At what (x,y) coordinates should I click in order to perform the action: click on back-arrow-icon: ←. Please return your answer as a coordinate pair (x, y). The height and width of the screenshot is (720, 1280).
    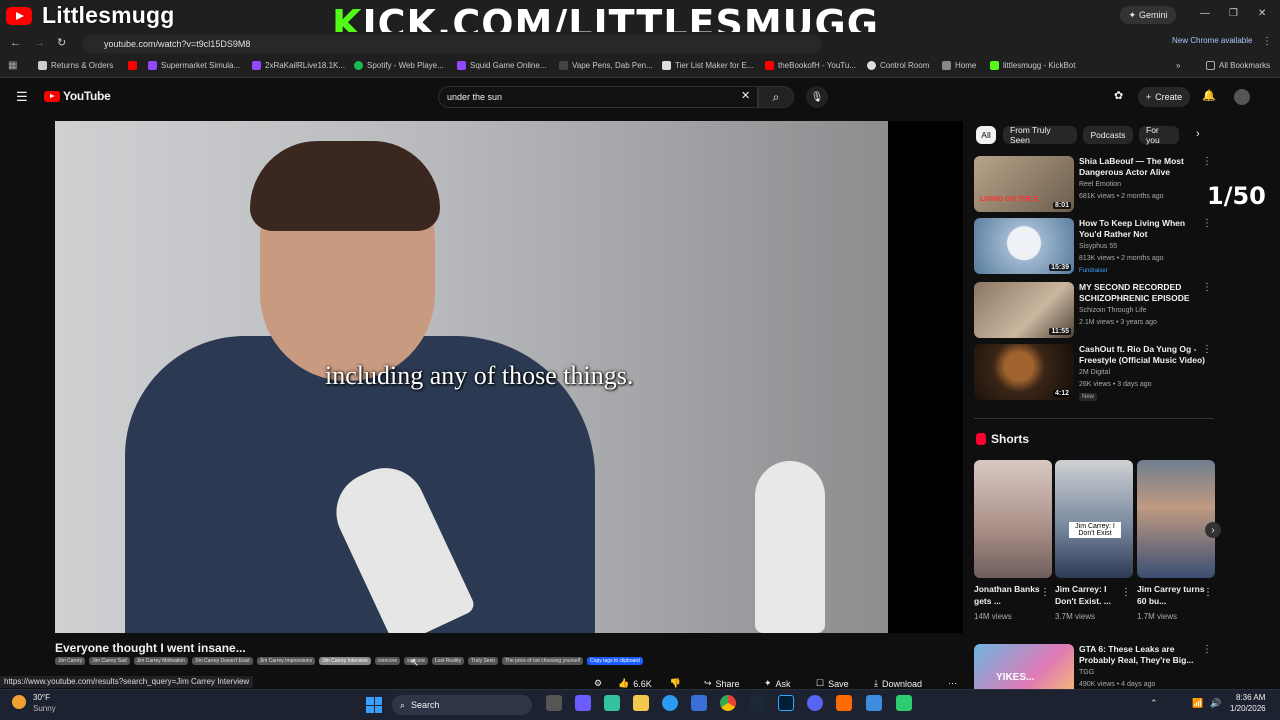
    Looking at the image, I should click on (15, 43).